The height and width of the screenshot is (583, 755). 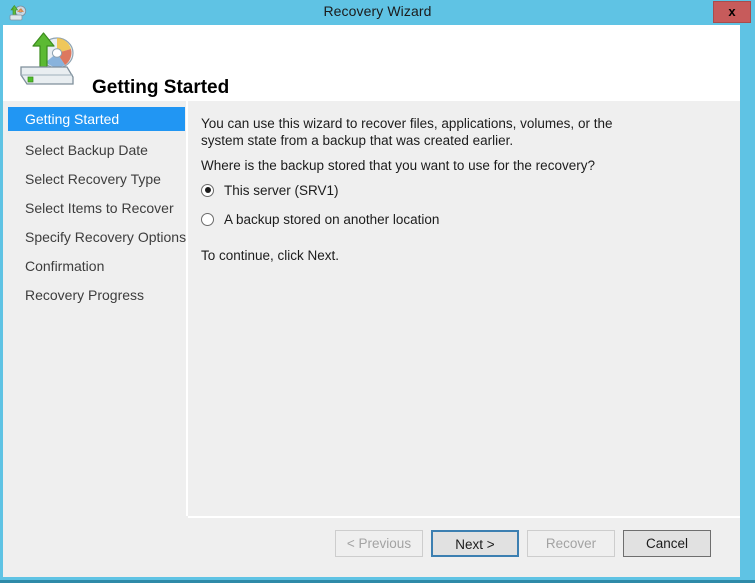 What do you see at coordinates (379, 543) in the screenshot?
I see `previous-button: < Previous` at bounding box center [379, 543].